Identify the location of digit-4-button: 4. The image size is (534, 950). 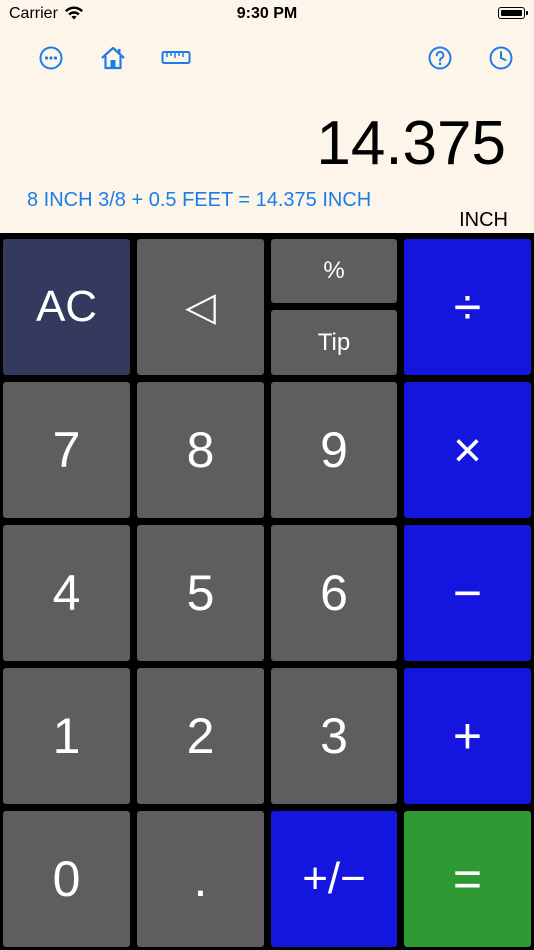
(66, 593).